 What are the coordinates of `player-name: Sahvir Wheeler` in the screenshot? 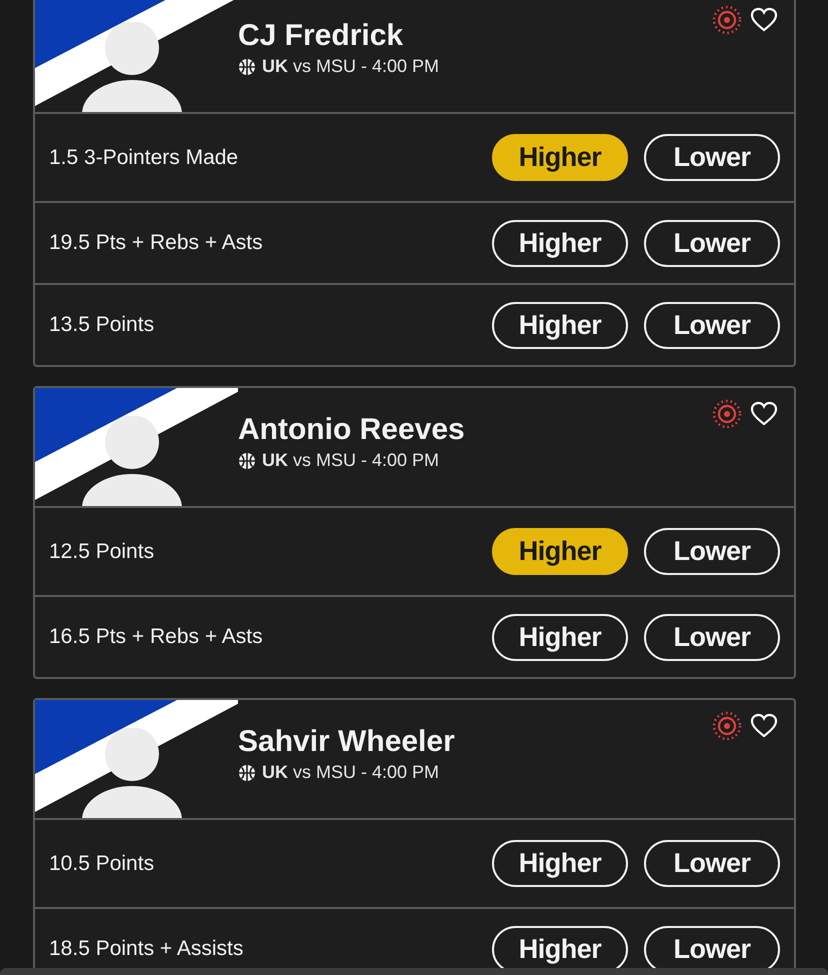 It's located at (347, 742).